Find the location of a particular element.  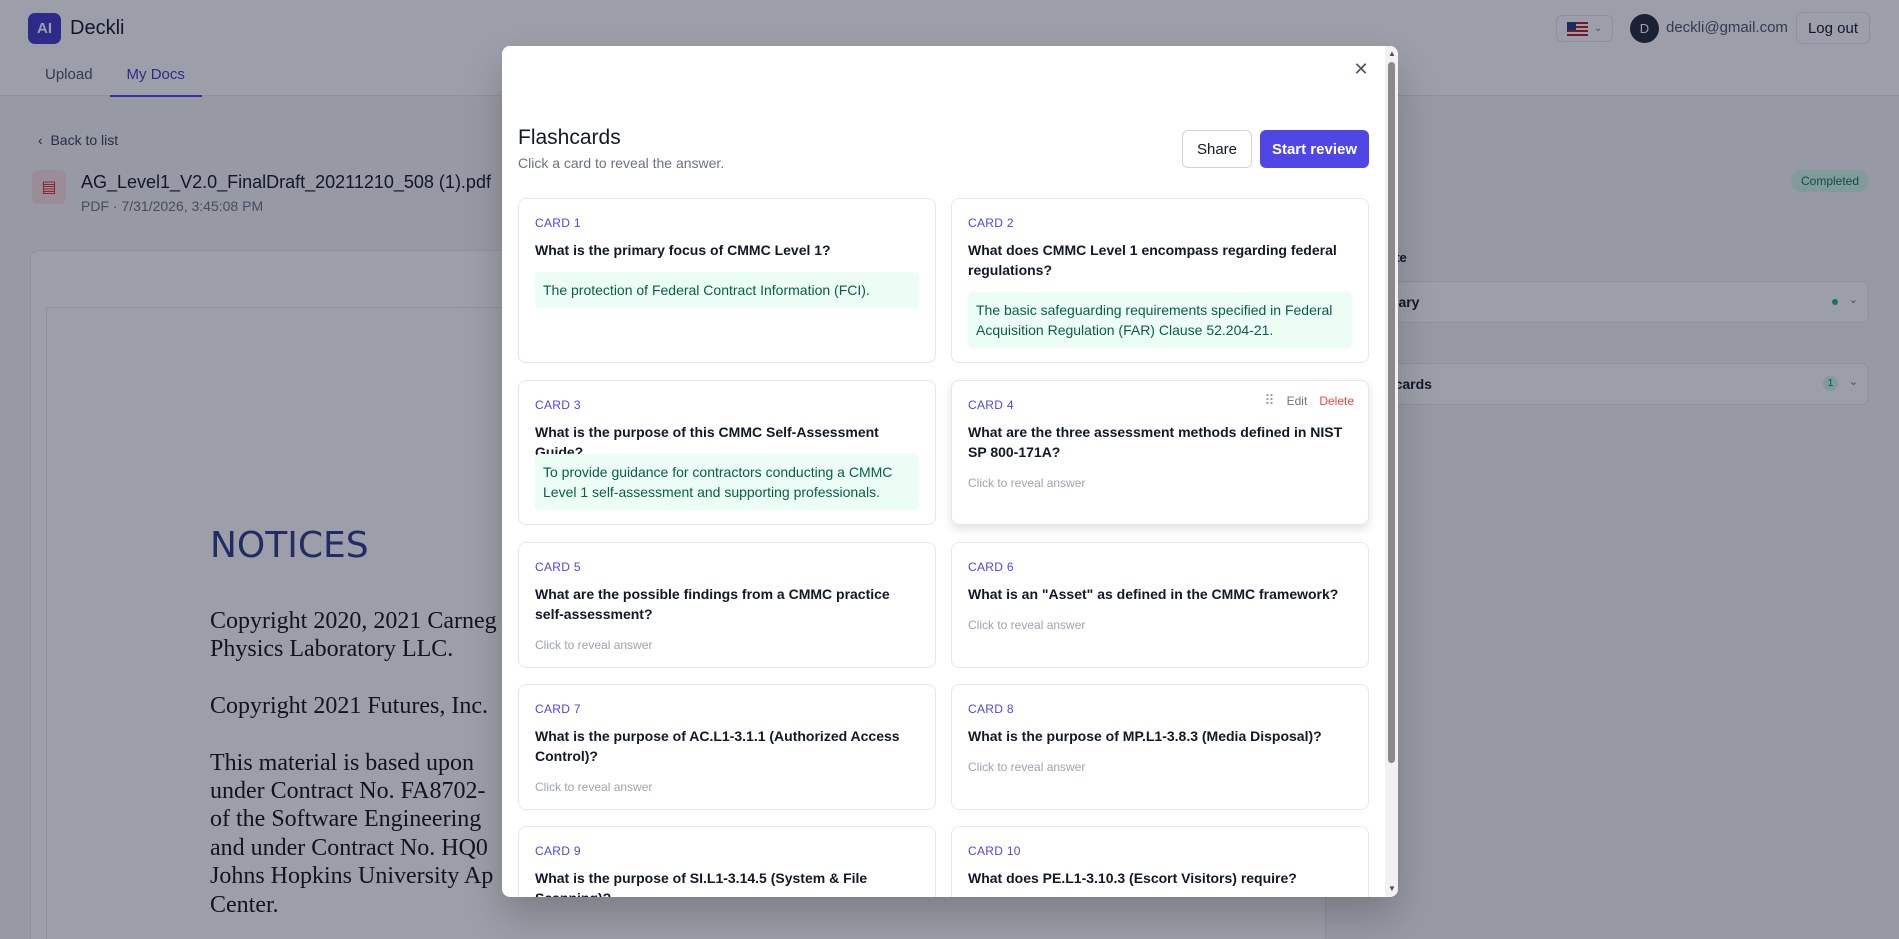

drag-handle-icon: ⠿ is located at coordinates (1269, 400).